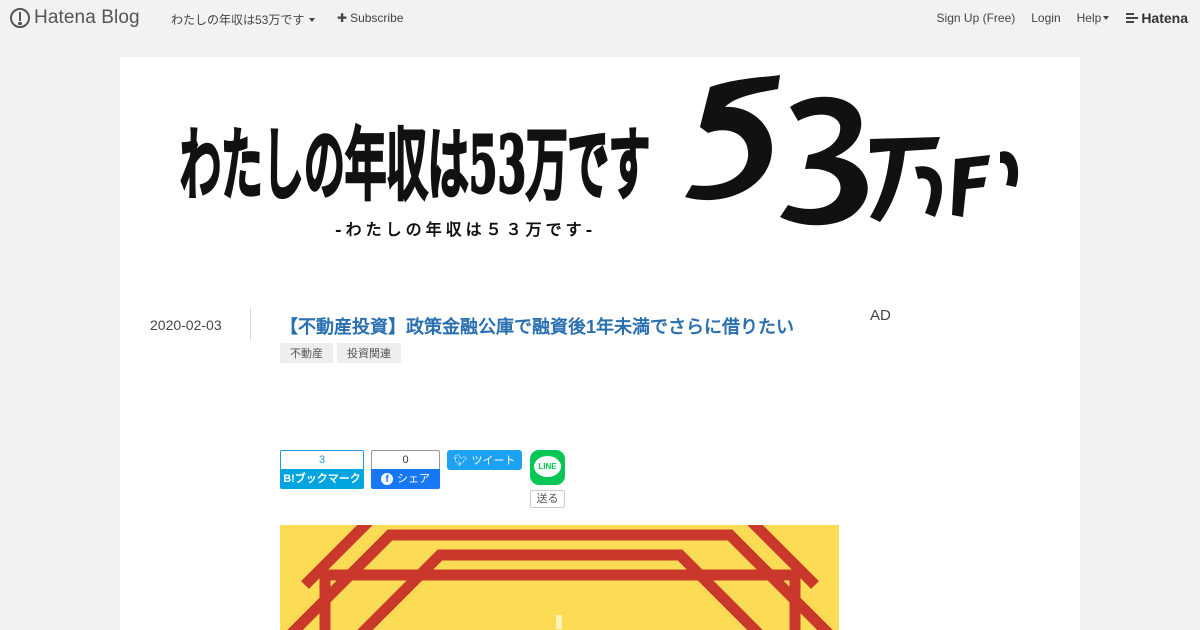 The image size is (1200, 630). I want to click on blog-name-label: わたしの年収は53万です, so click(238, 20).